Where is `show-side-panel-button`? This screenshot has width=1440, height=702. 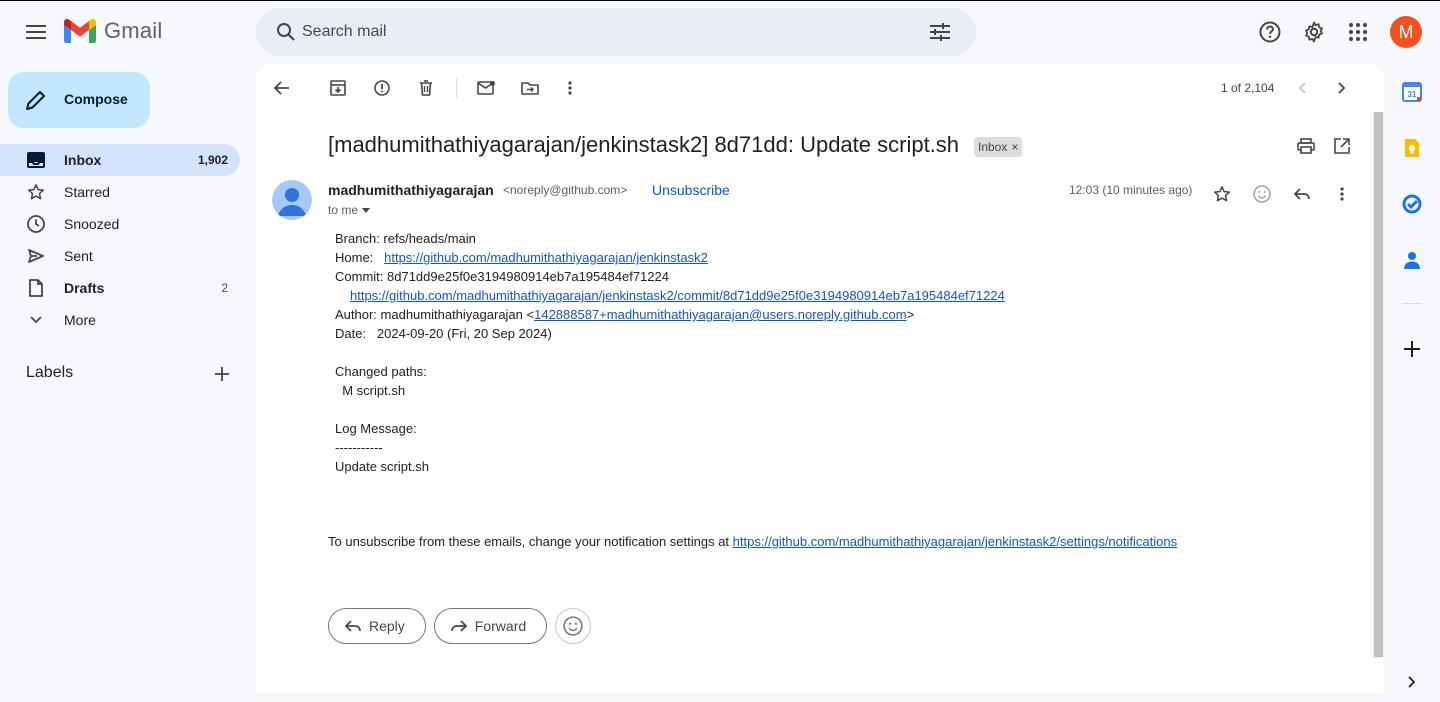 show-side-panel-button is located at coordinates (1412, 682).